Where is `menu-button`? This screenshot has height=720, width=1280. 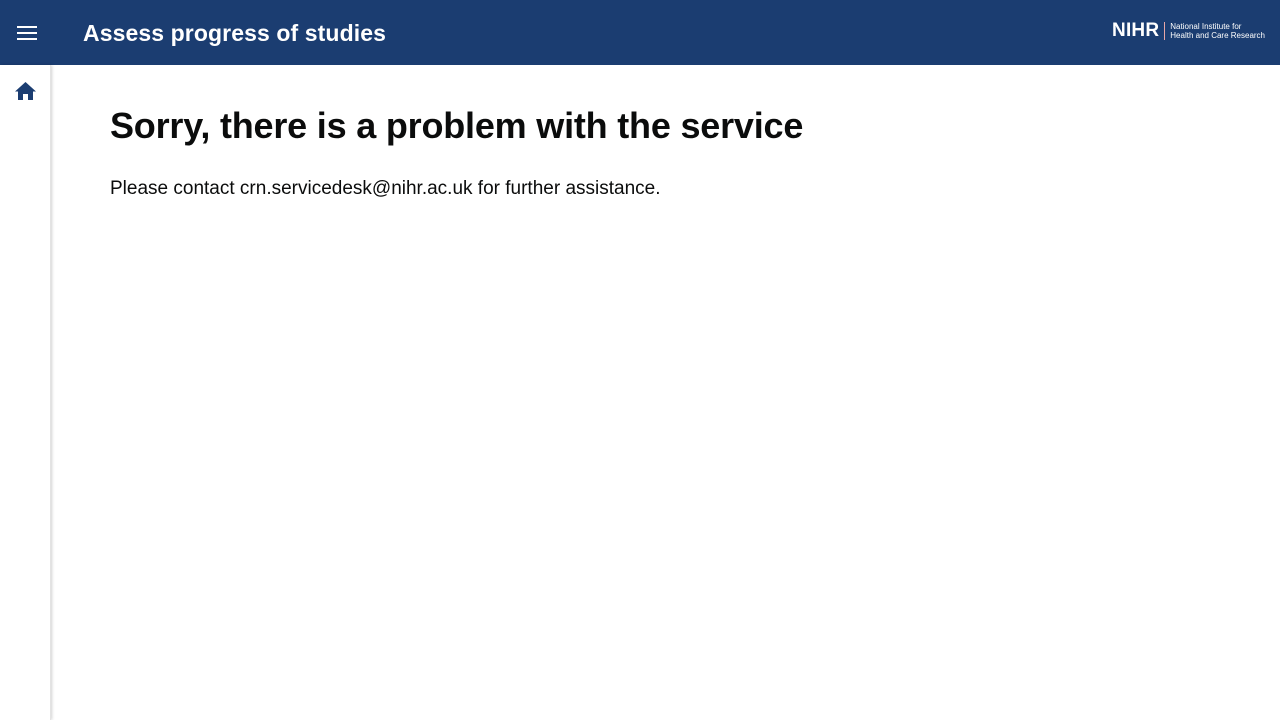 menu-button is located at coordinates (27, 33).